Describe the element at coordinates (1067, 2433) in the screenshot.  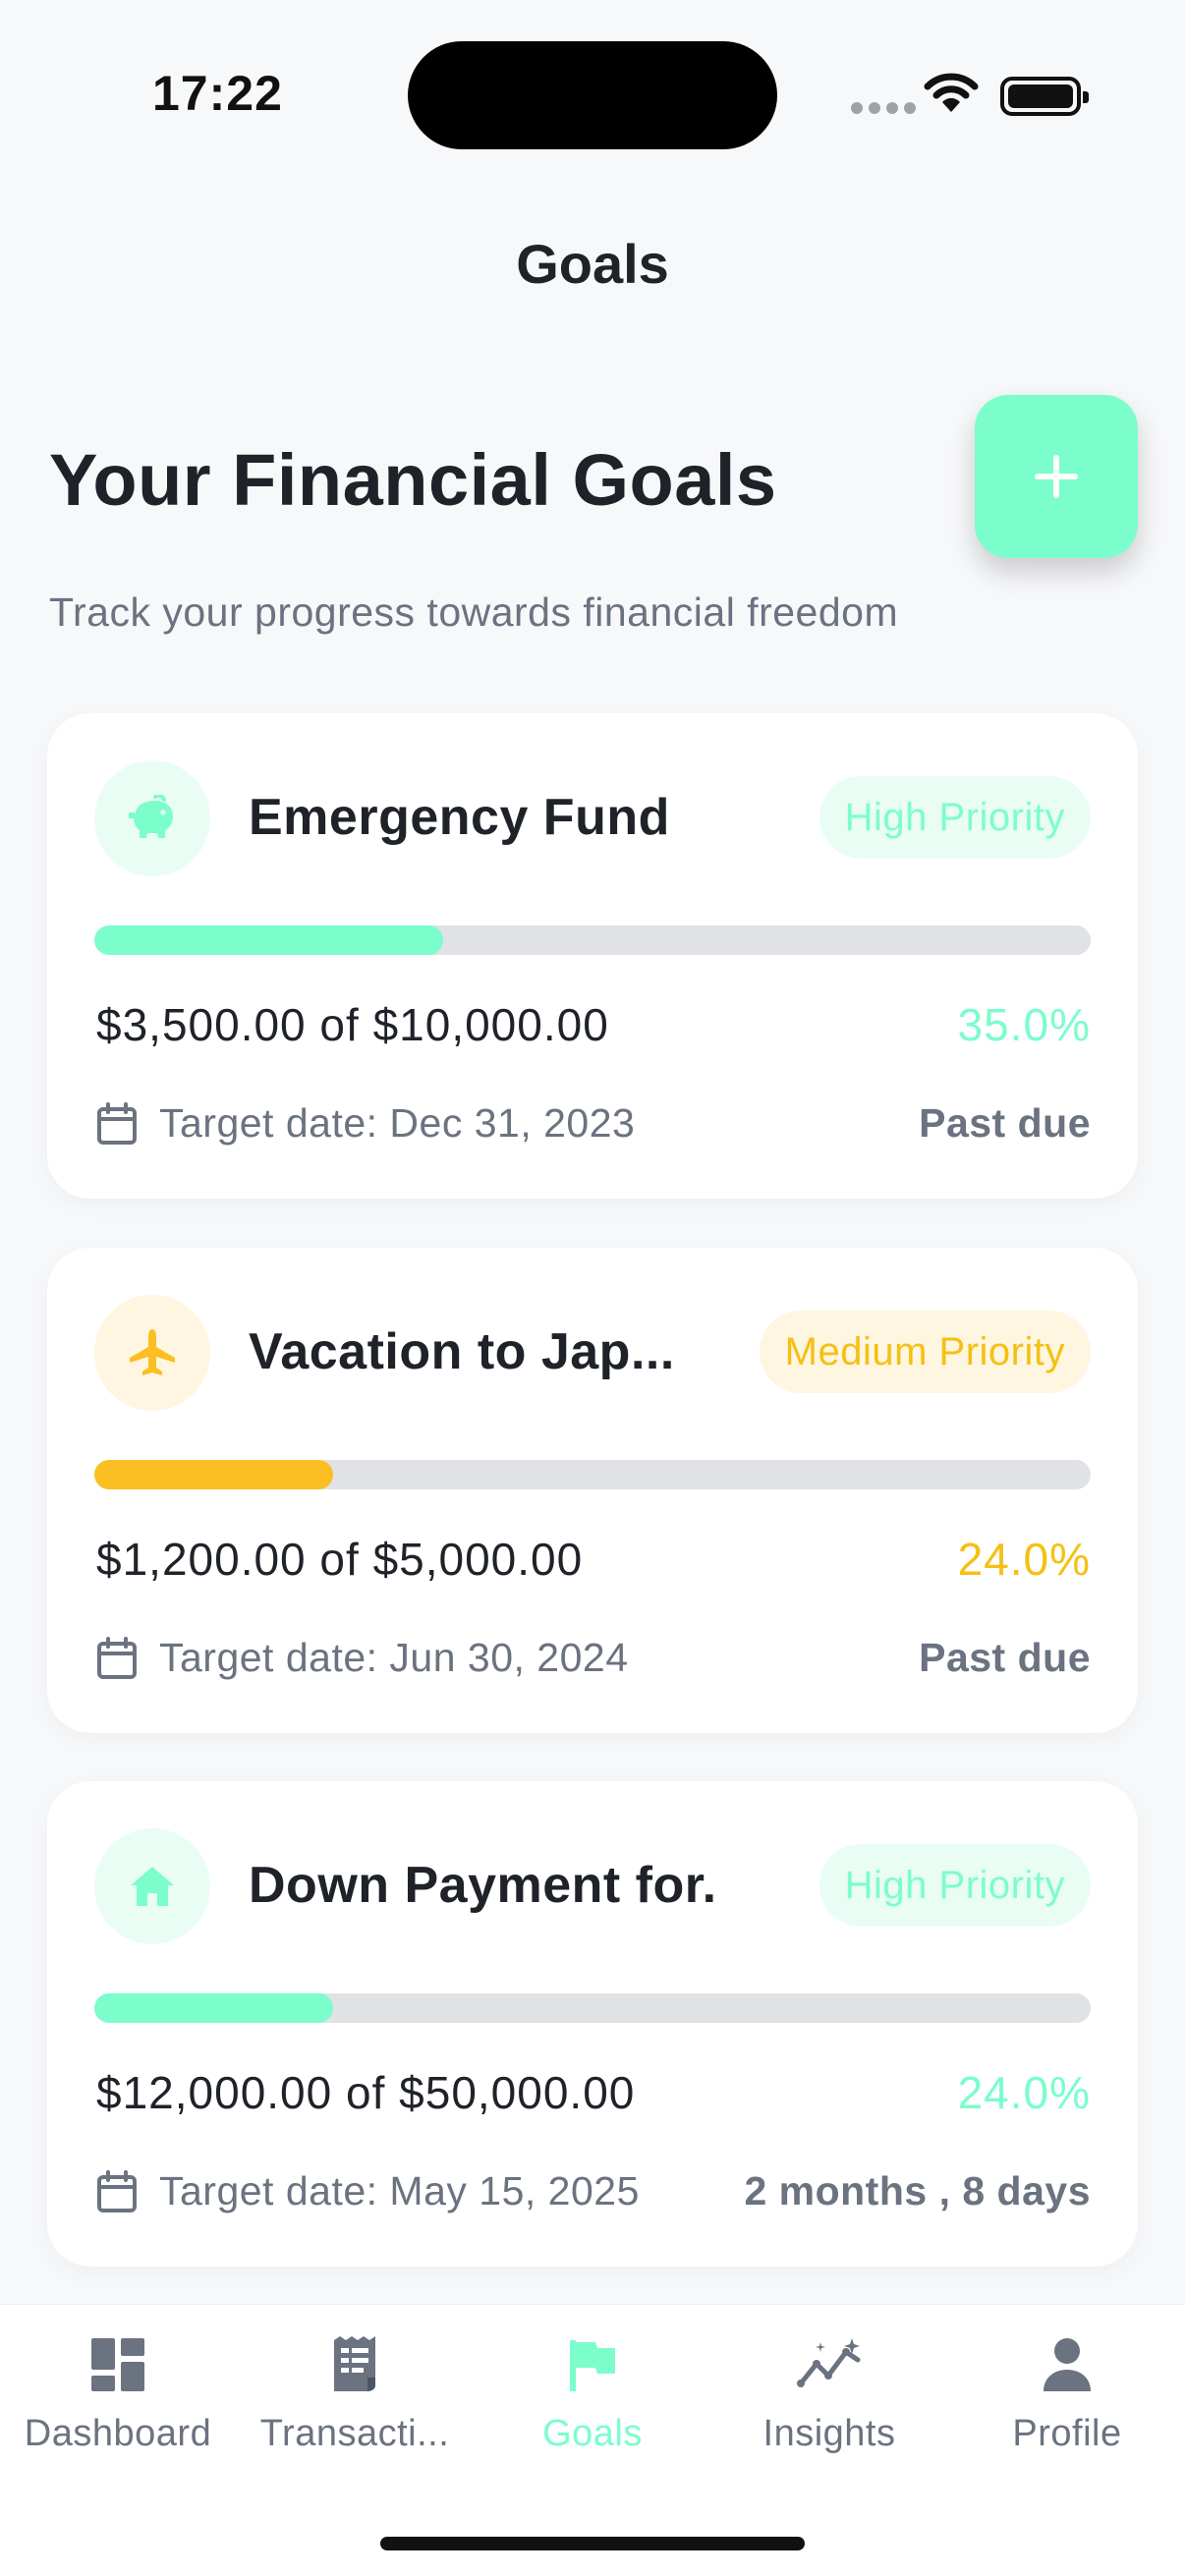
I see `tab-label: Profile` at that location.